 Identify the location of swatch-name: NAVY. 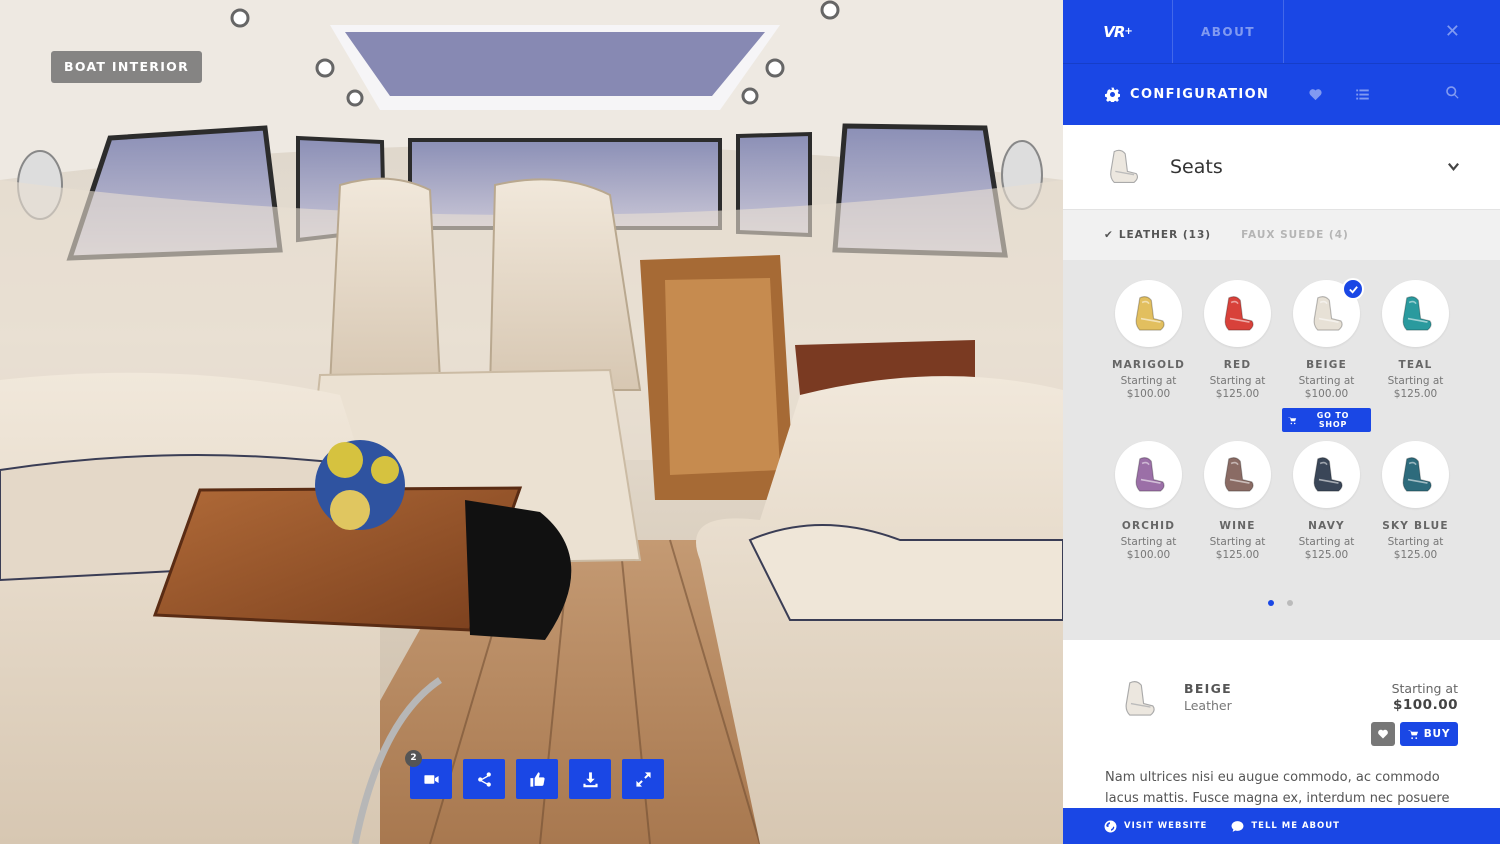
(1326, 526).